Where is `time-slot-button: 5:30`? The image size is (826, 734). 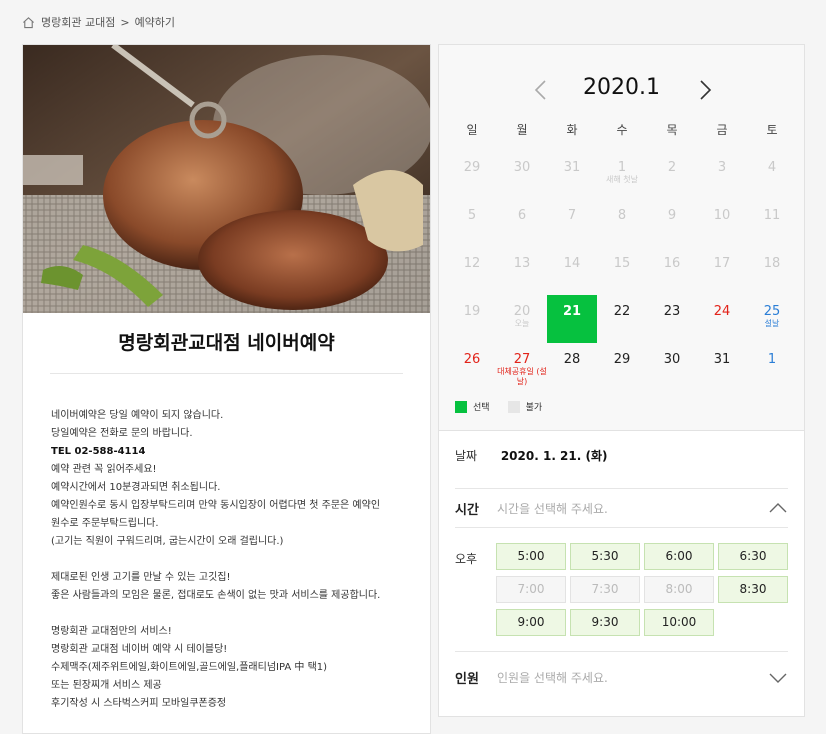
time-slot-button: 5:30 is located at coordinates (605, 556).